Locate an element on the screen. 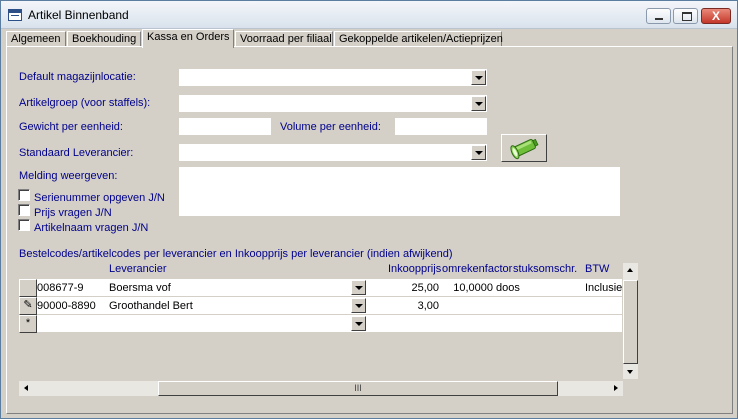 The height and width of the screenshot is (419, 738). header-supplier: Leverancier is located at coordinates (137, 269).